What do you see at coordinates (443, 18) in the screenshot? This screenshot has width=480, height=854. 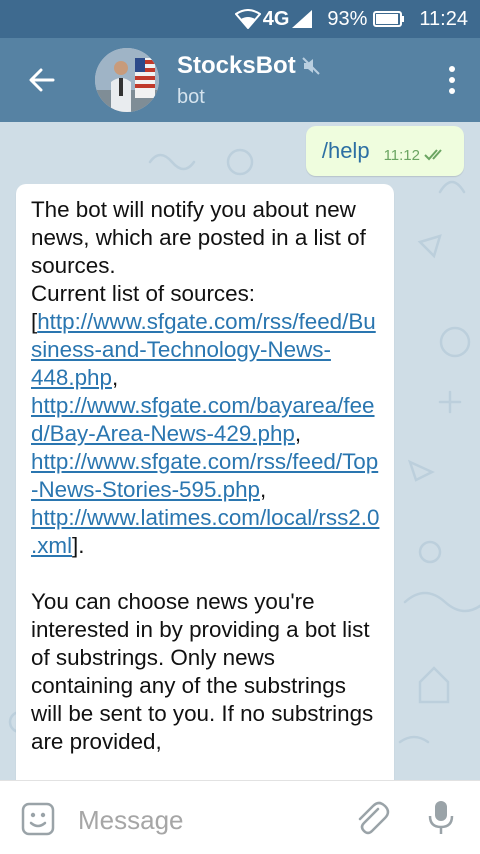 I see `clock: 11:24` at bounding box center [443, 18].